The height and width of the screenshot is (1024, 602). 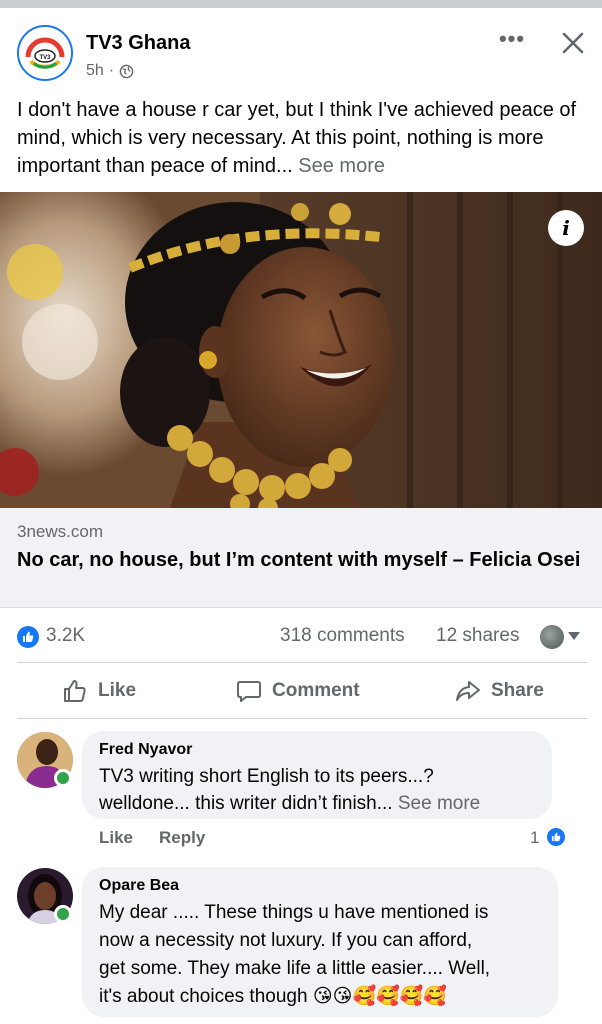 I want to click on like-label: Like, so click(x=117, y=690).